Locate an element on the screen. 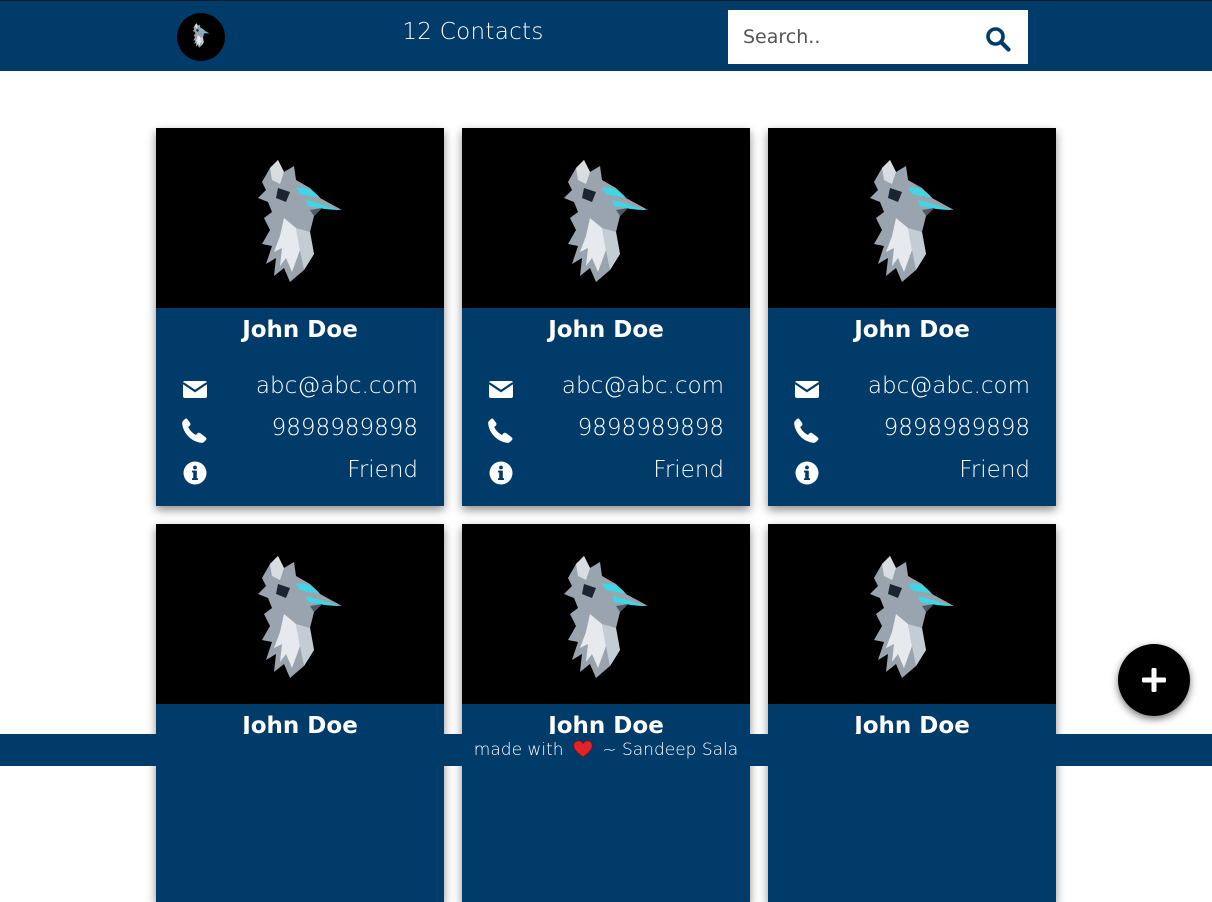  footer-author: ~ Sandeep Sala is located at coordinates (670, 750).